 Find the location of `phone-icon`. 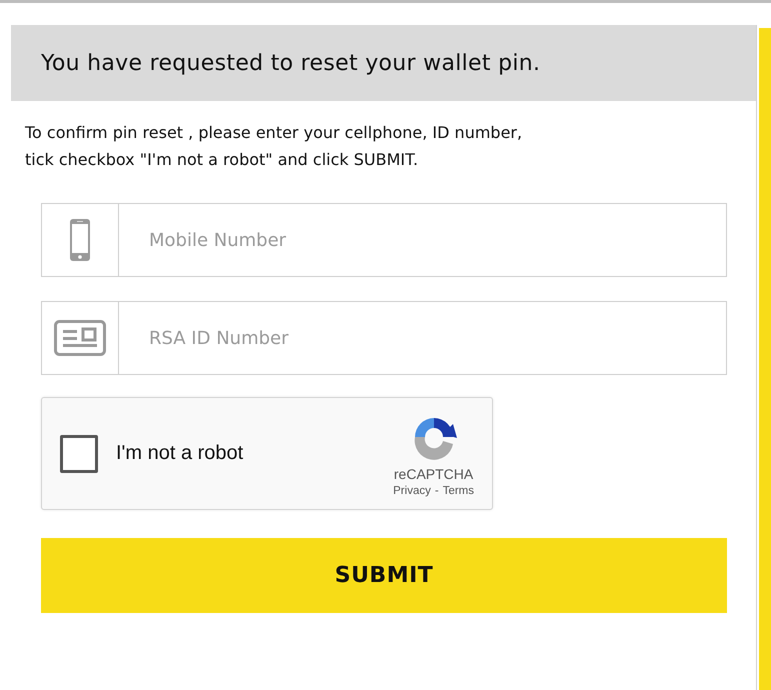

phone-icon is located at coordinates (80, 240).